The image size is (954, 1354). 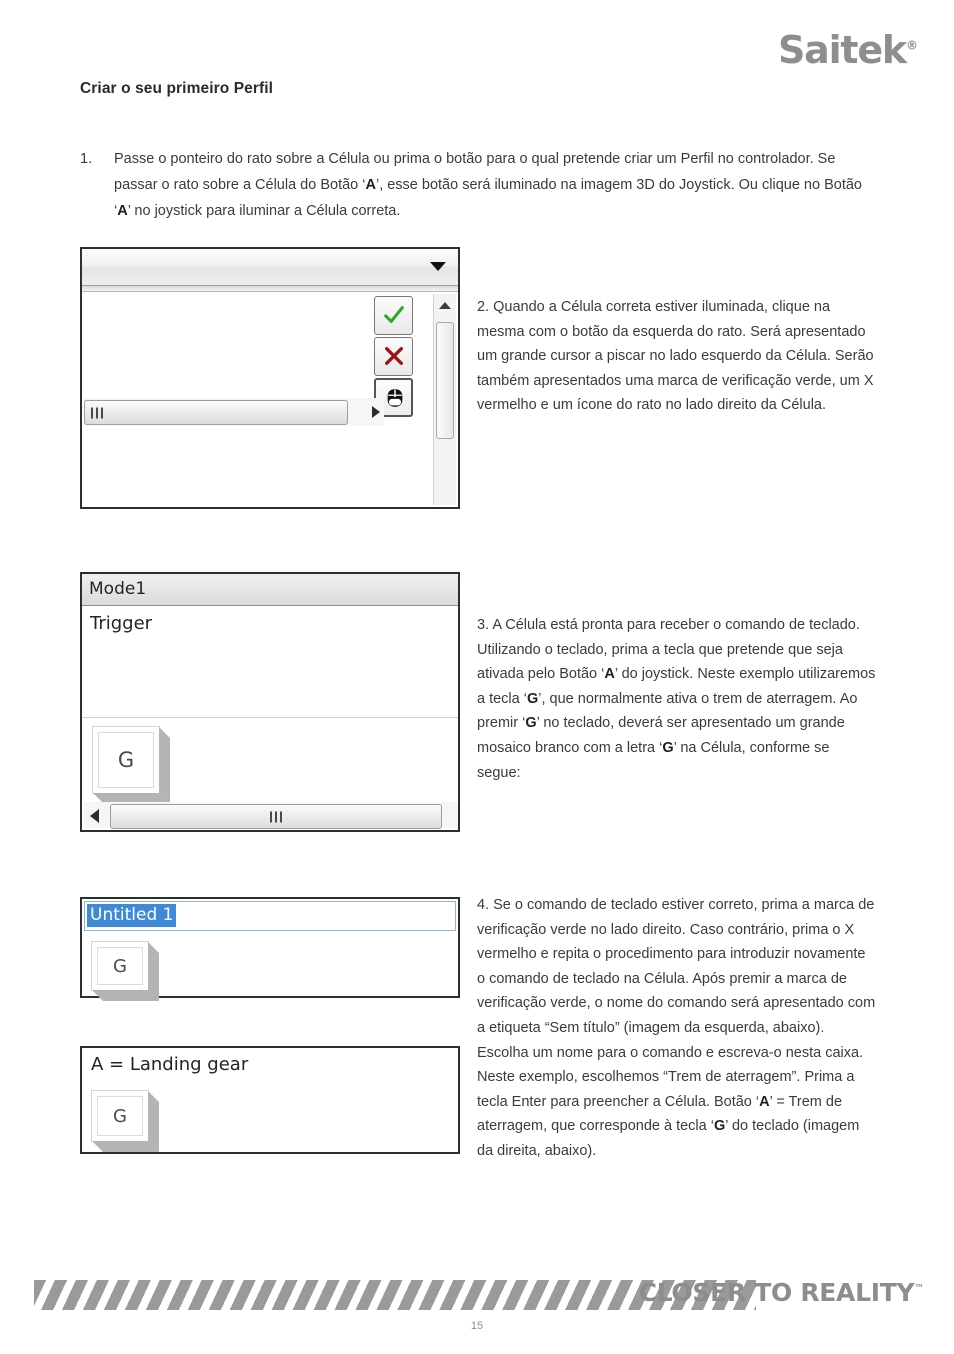 I want to click on vertical-scrollbar, so click(x=444, y=399).